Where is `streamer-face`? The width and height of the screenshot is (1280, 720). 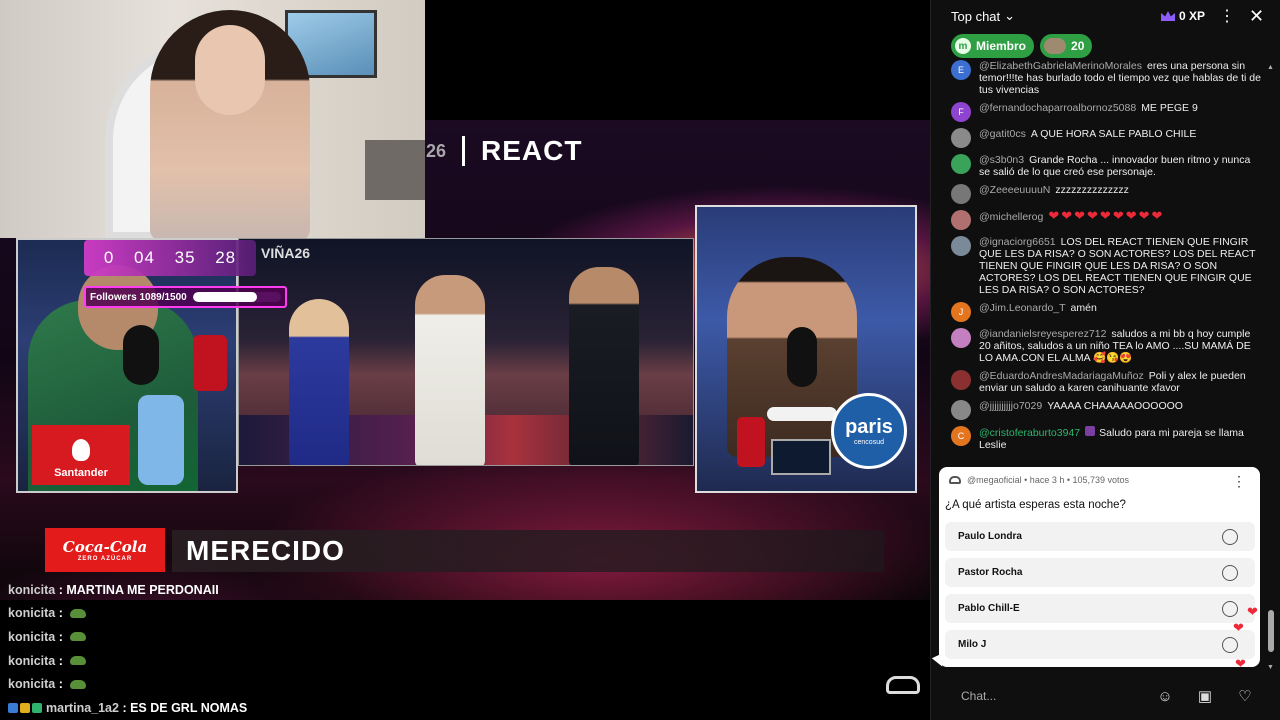
streamer-face is located at coordinates (230, 70).